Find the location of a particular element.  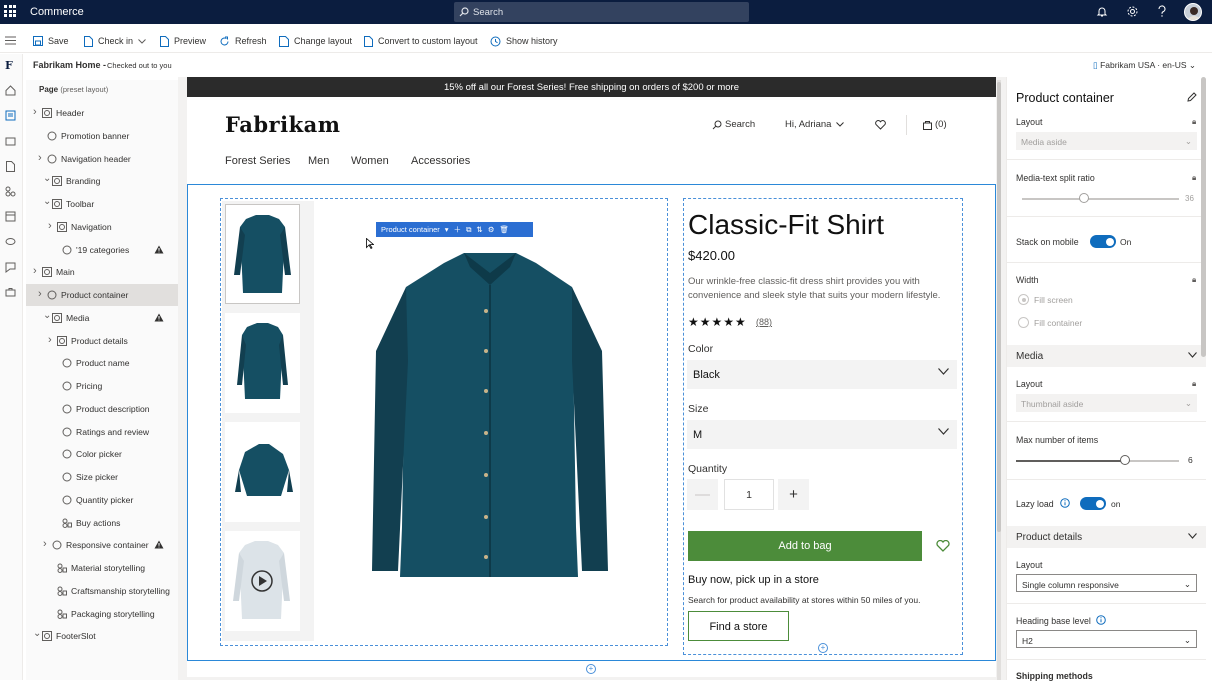

tree-node: Promotion banner is located at coordinates (102, 136).